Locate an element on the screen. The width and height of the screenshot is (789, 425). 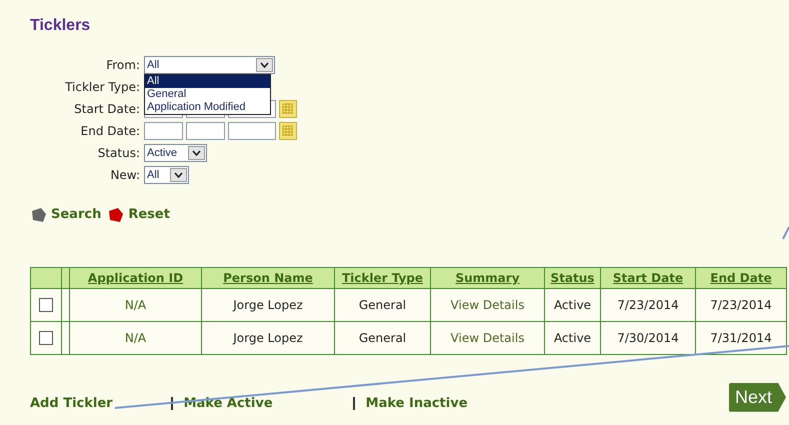
column-sort-link: End Date is located at coordinates (741, 277).